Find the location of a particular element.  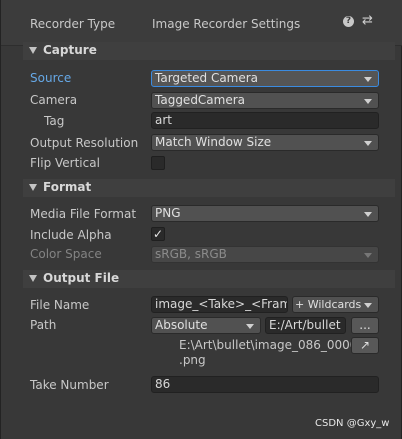

output-resolution-value: Match Window Size is located at coordinates (213, 142).